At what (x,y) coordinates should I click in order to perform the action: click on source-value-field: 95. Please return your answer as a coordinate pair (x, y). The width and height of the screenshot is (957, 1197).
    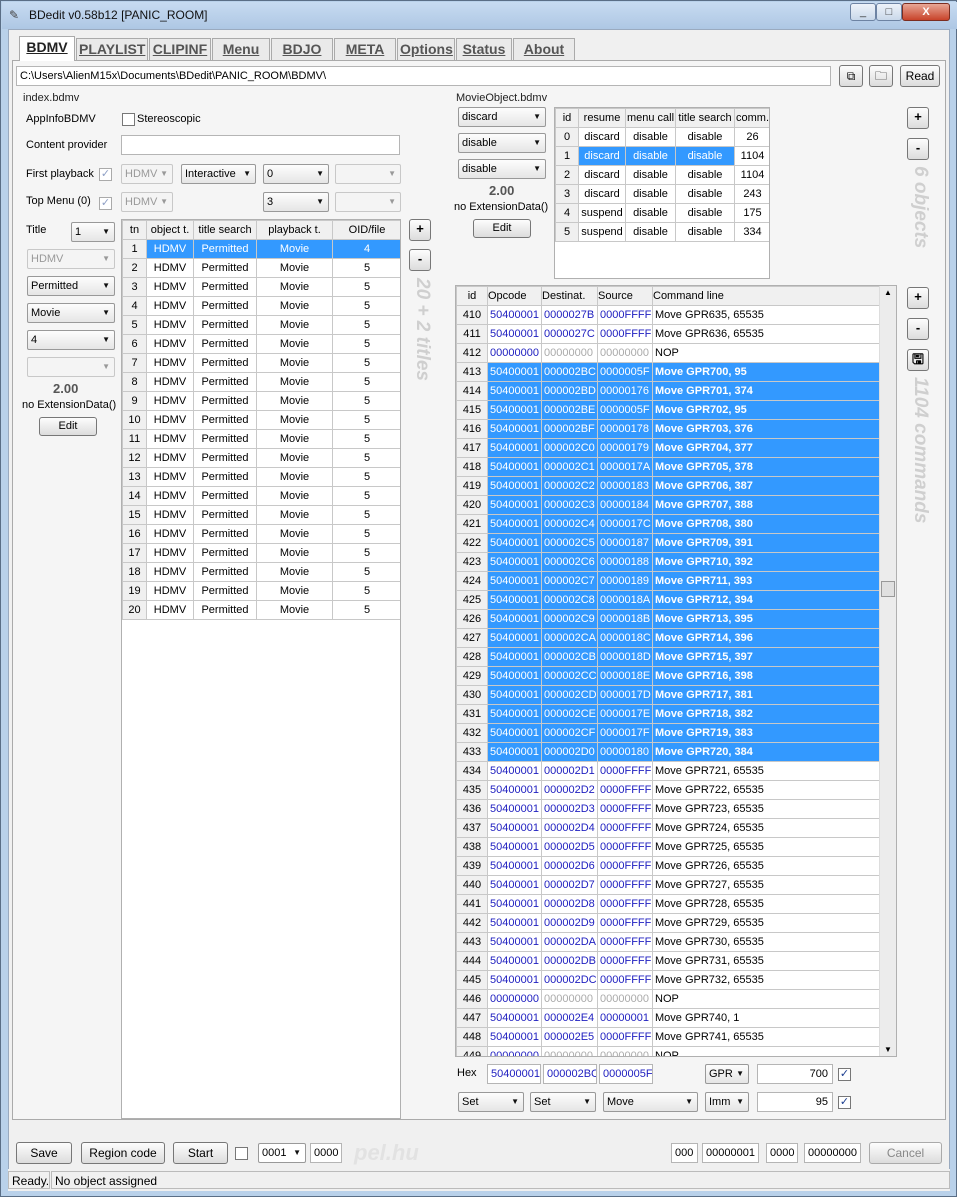
    Looking at the image, I should click on (795, 1102).